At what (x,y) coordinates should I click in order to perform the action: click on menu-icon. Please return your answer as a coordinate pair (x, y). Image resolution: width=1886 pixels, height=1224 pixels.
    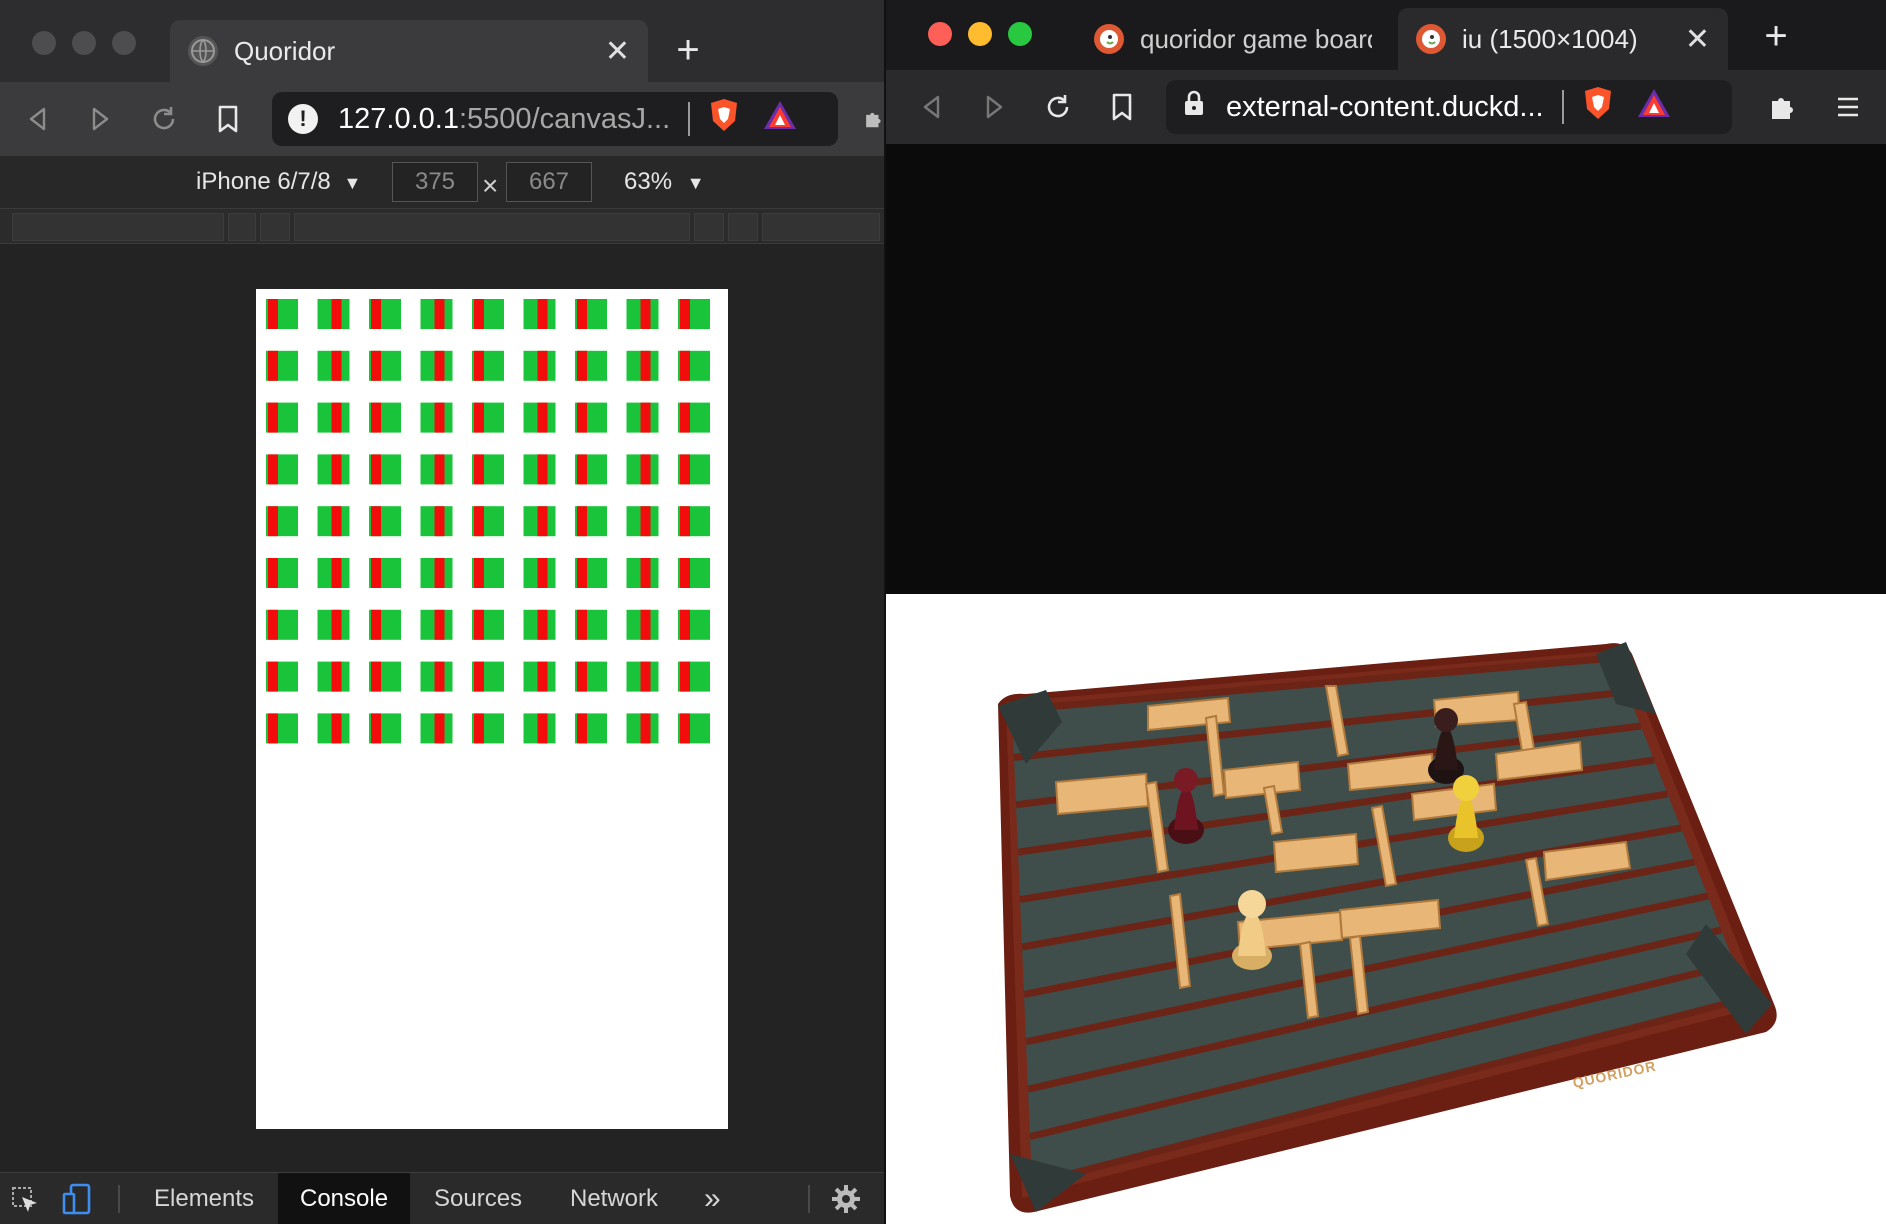
    Looking at the image, I should click on (1848, 107).